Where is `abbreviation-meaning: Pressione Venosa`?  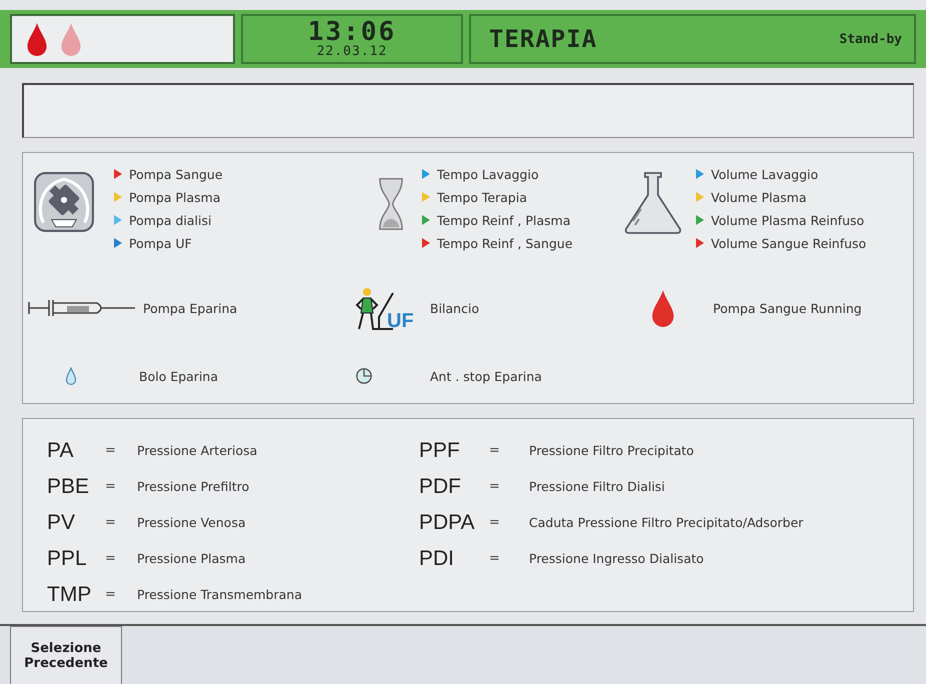 abbreviation-meaning: Pressione Venosa is located at coordinates (191, 522).